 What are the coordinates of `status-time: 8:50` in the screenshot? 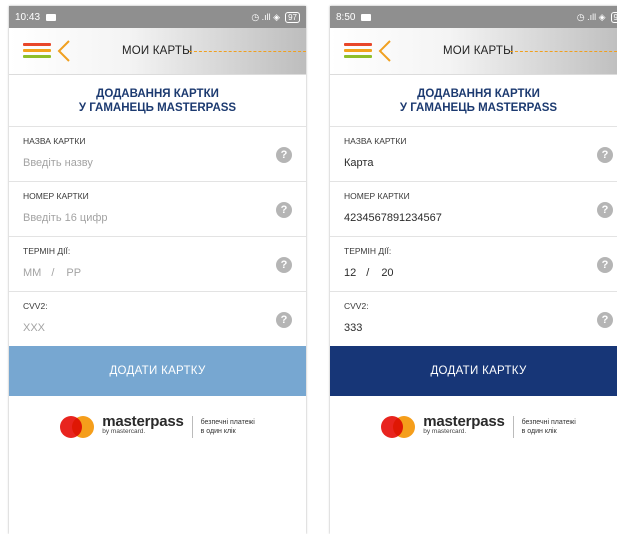 It's located at (346, 17).